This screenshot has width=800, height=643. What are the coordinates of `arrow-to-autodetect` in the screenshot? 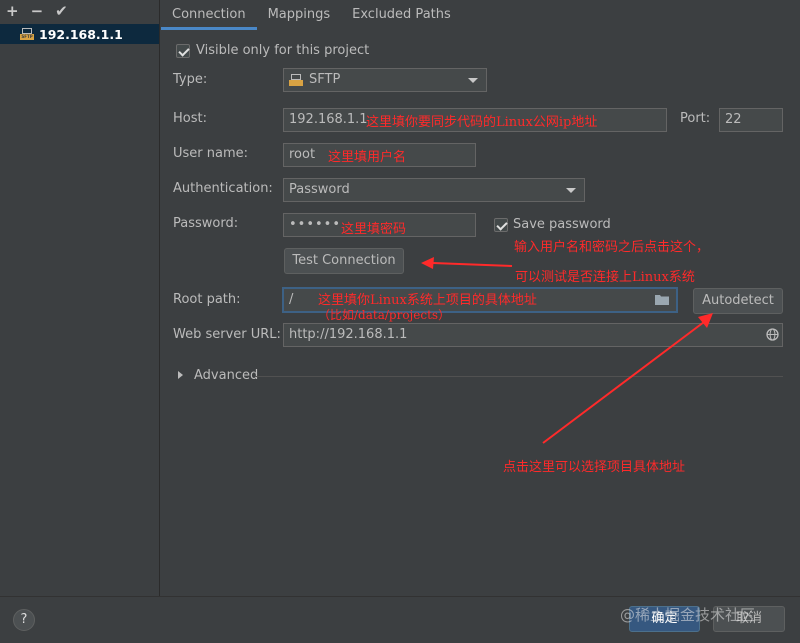 It's located at (623, 382).